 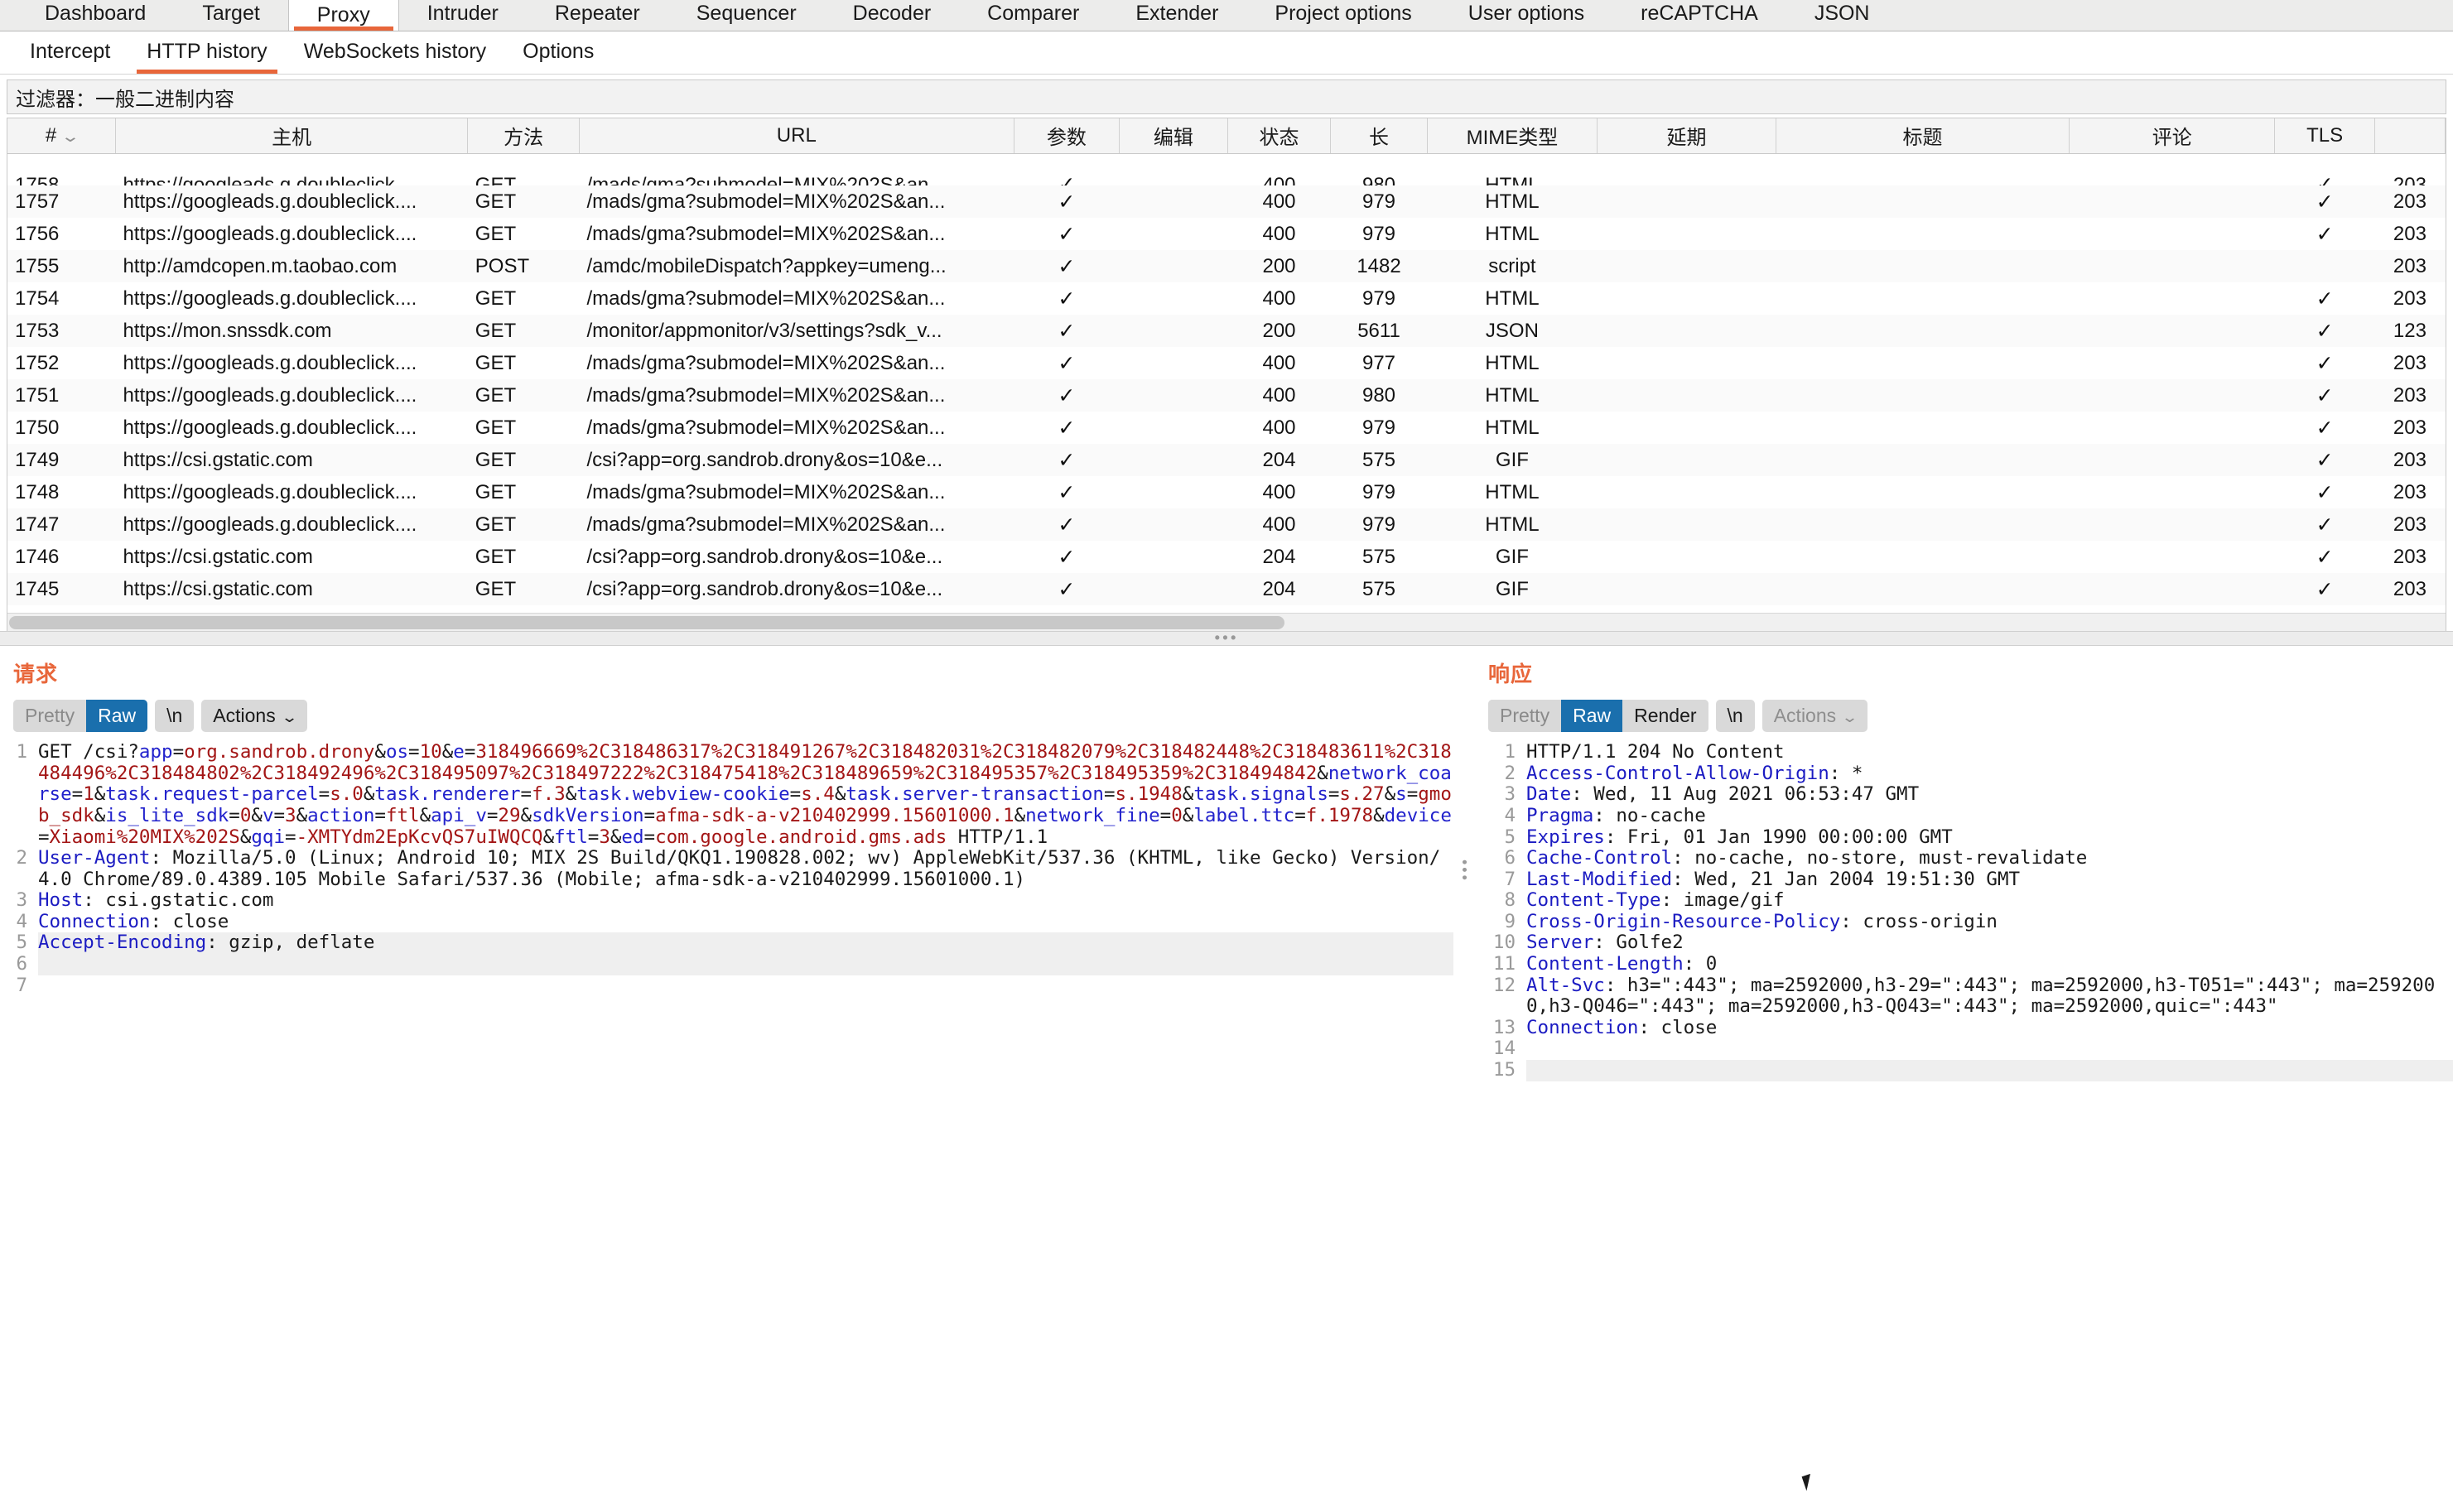 I want to click on main-tab-repeater: Repeater, so click(x=597, y=16).